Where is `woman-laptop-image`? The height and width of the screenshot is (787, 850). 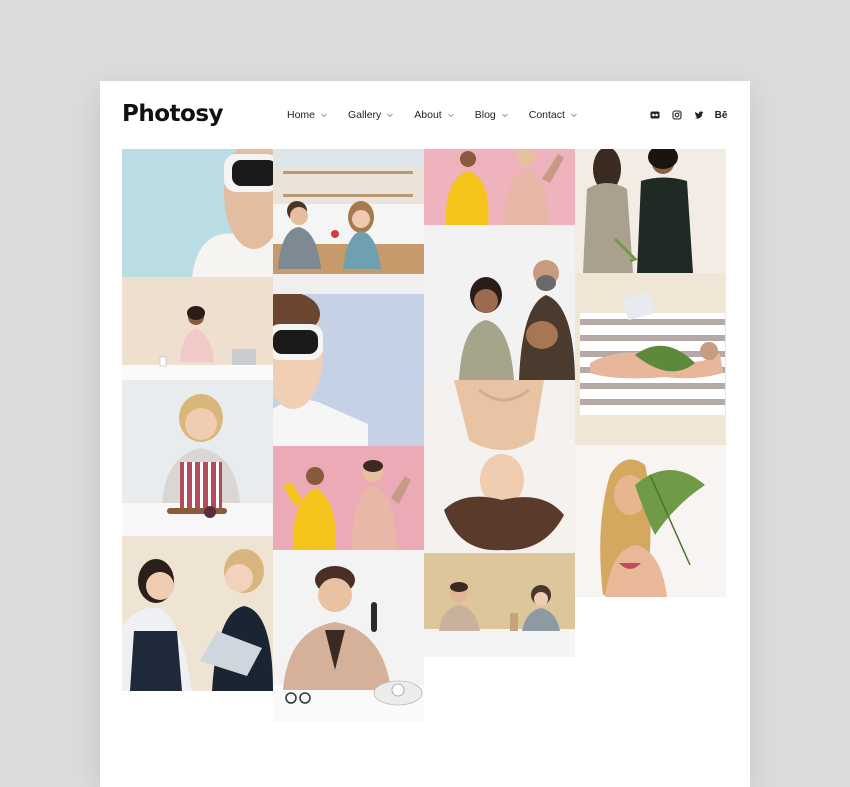 woman-laptop-image is located at coordinates (197, 328).